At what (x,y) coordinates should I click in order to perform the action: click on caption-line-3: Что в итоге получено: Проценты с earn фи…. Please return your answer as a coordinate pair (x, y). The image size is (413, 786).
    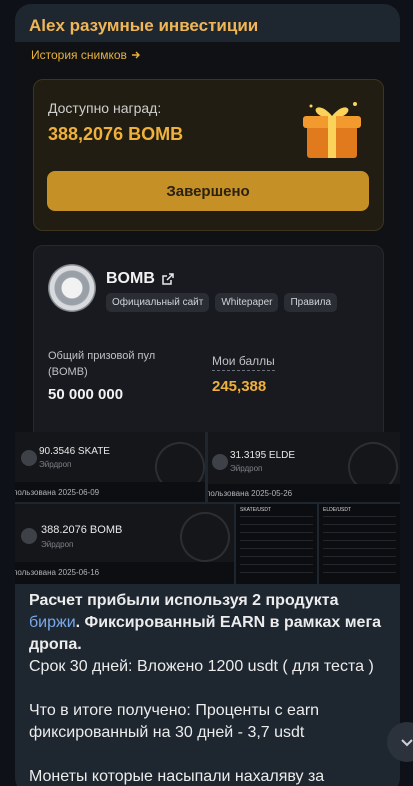
    Looking at the image, I should click on (174, 721).